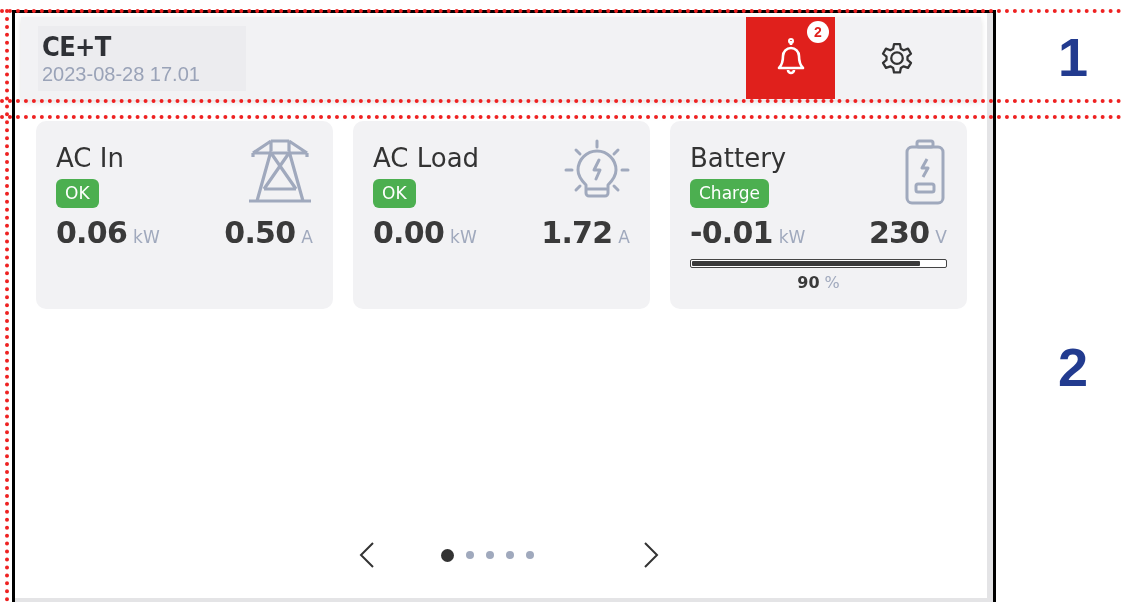 The width and height of the screenshot is (1122, 602). Describe the element at coordinates (1073, 367) in the screenshot. I see `annotation-number: 2` at that location.